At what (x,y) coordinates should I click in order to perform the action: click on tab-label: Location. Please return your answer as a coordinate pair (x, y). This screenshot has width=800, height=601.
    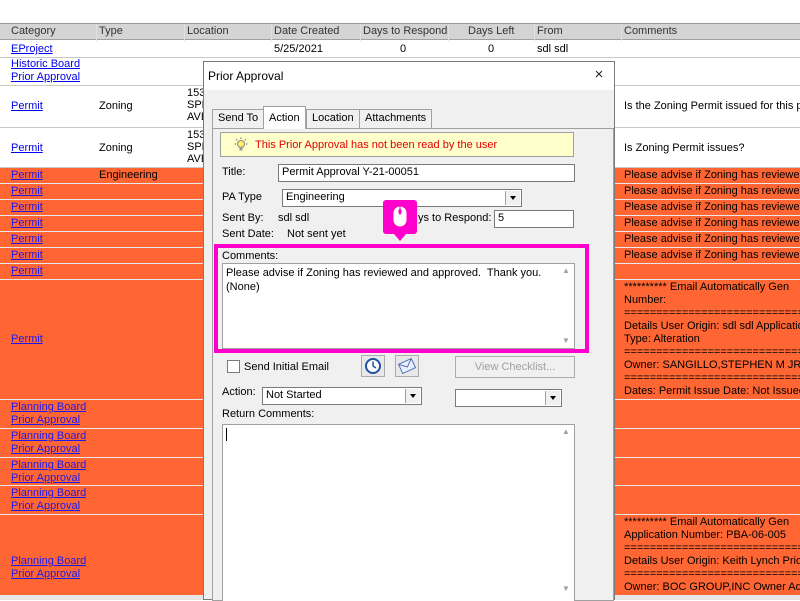
    Looking at the image, I should click on (333, 118).